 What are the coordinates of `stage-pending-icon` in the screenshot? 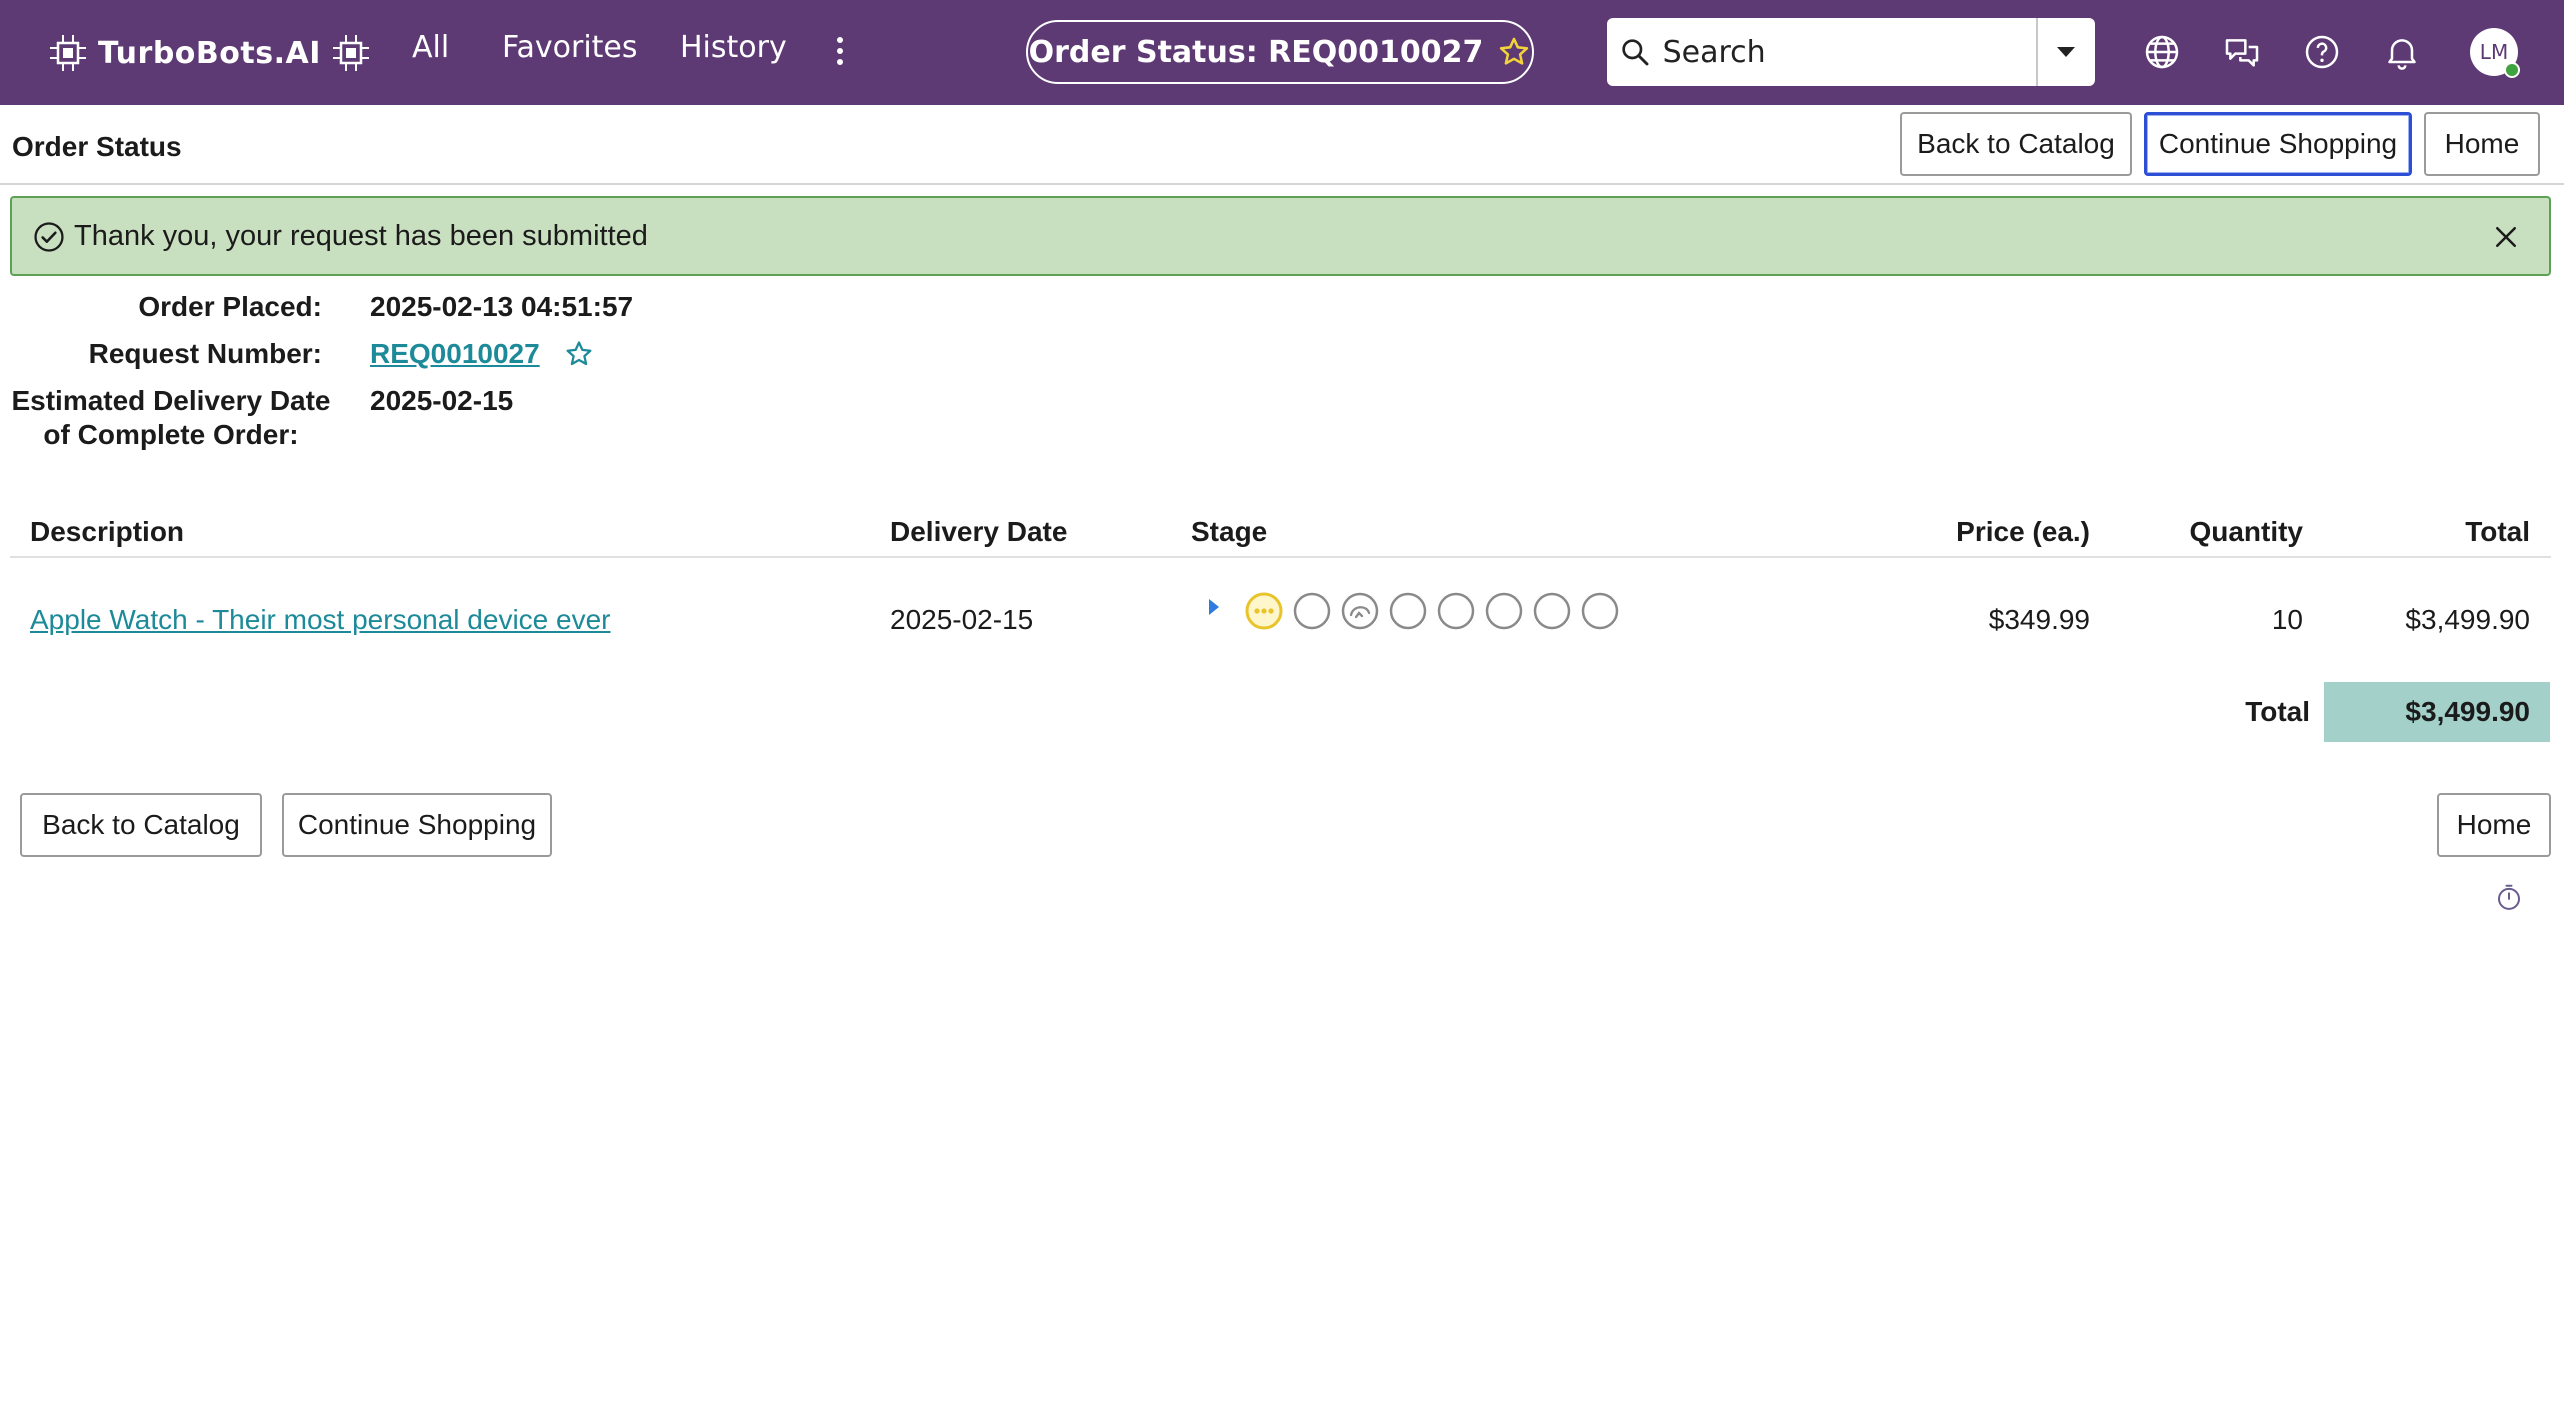 It's located at (1264, 611).